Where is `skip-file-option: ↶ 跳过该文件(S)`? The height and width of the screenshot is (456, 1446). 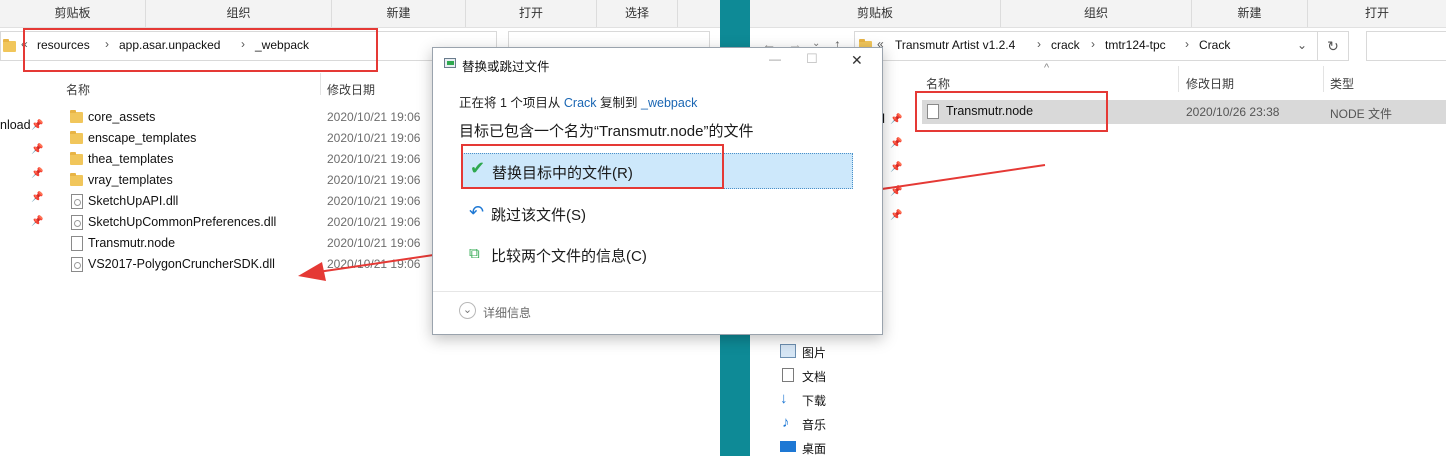
skip-file-option: ↶ 跳过该文件(S) is located at coordinates (656, 213).